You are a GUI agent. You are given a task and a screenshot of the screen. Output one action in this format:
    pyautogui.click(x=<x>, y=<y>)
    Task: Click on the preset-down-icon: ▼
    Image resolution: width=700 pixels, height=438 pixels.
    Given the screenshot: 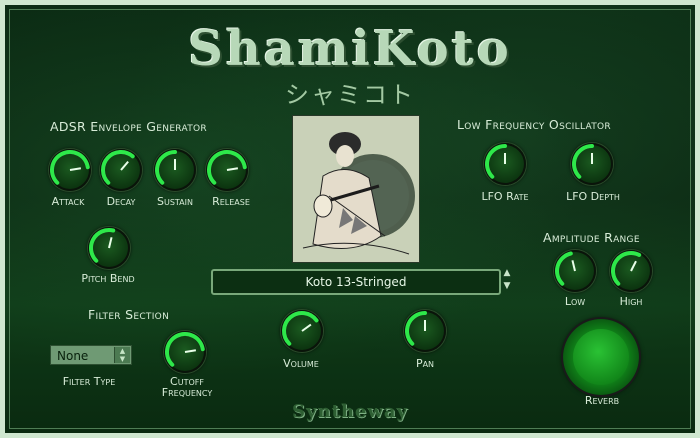 What is the action you would take?
    pyautogui.click(x=507, y=286)
    